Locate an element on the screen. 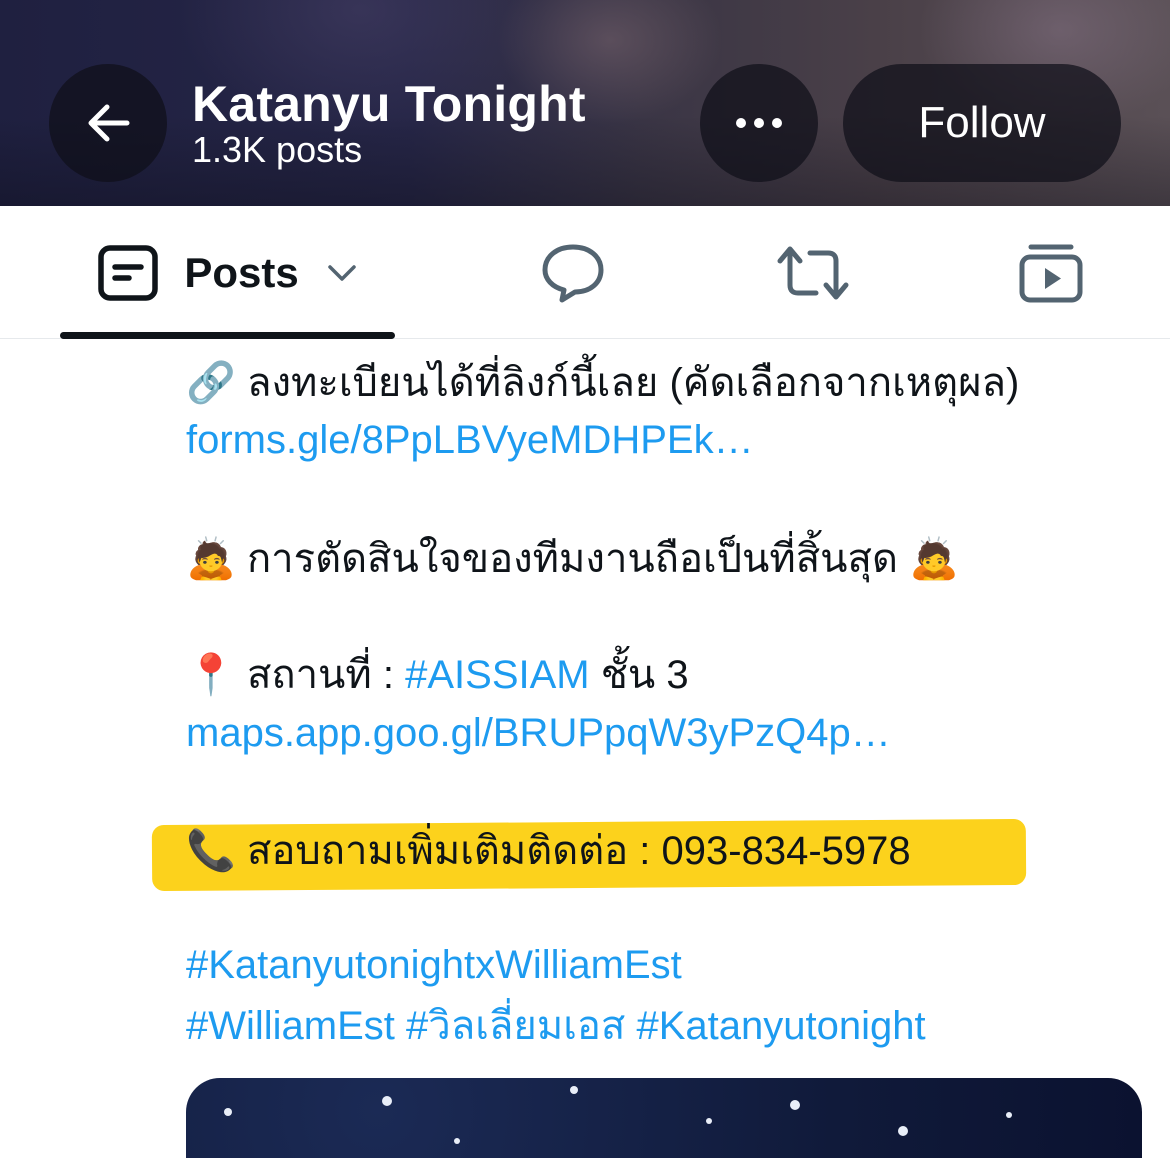  profile-title-block: Katanyu Tonight 1.3K posts is located at coordinates (389, 123).